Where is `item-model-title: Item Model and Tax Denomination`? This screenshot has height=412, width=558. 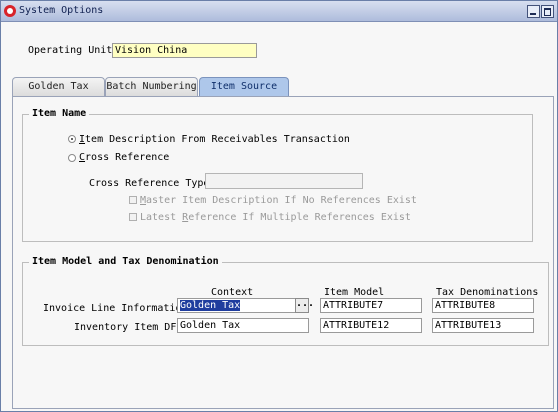
item-model-title: Item Model and Tax Denomination is located at coordinates (125, 261).